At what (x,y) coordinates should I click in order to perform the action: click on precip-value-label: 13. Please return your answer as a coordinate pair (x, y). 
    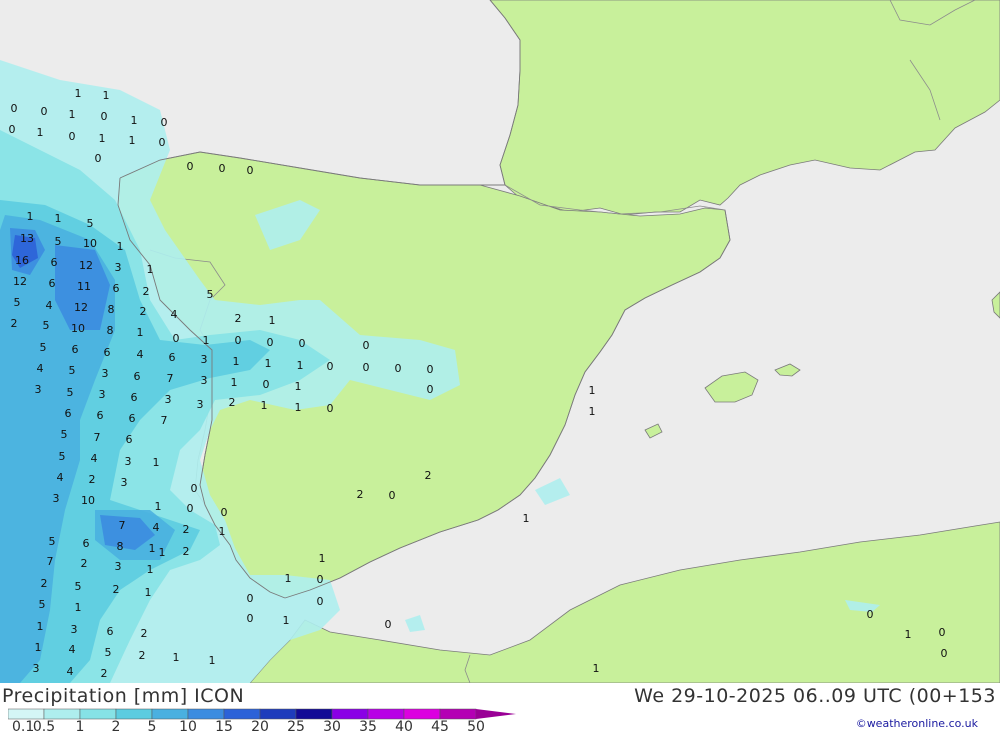
    Looking at the image, I should click on (27, 238).